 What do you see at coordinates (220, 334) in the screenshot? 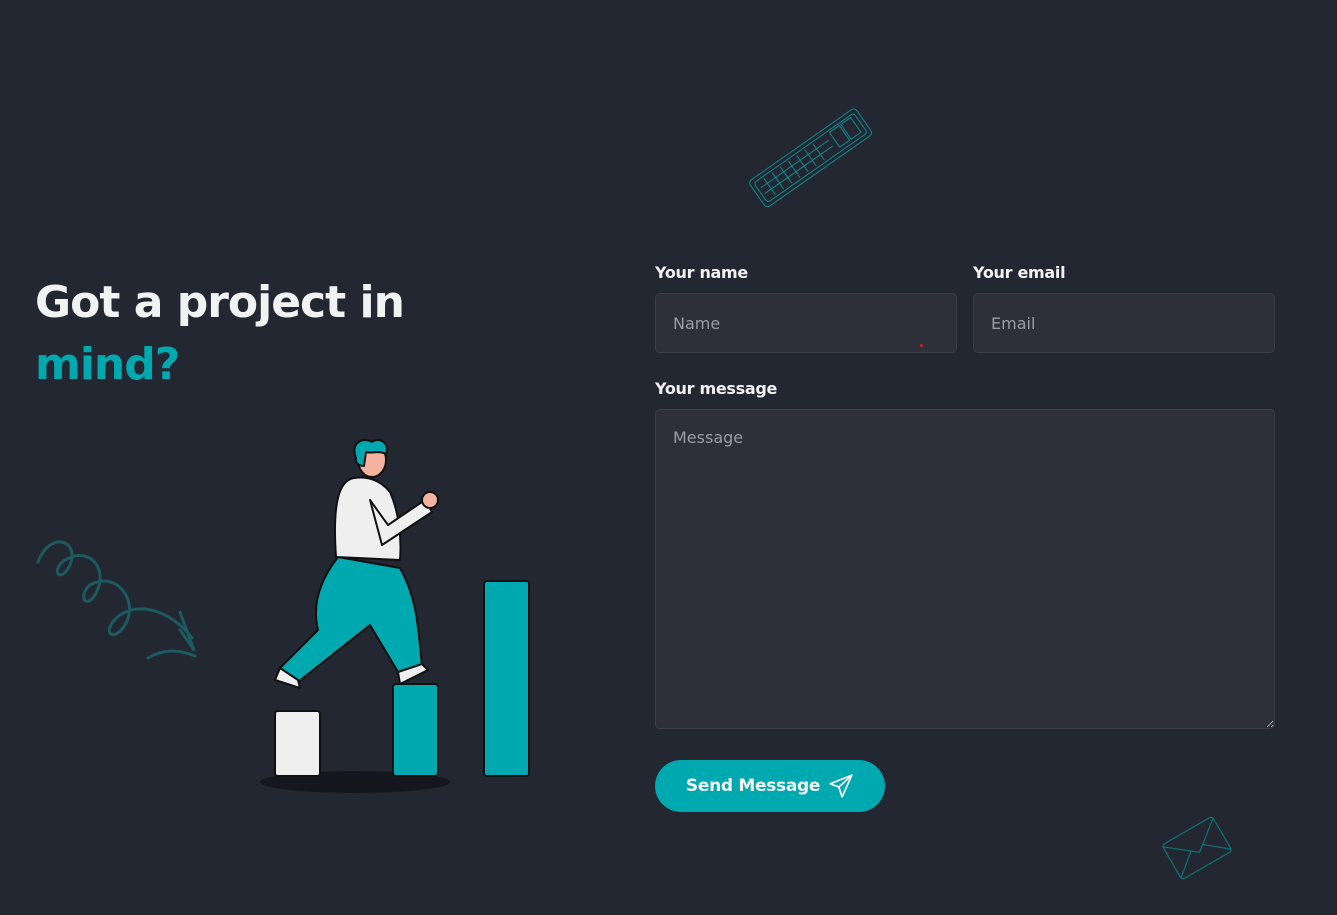
I see `page-title: Got a project in mind?` at bounding box center [220, 334].